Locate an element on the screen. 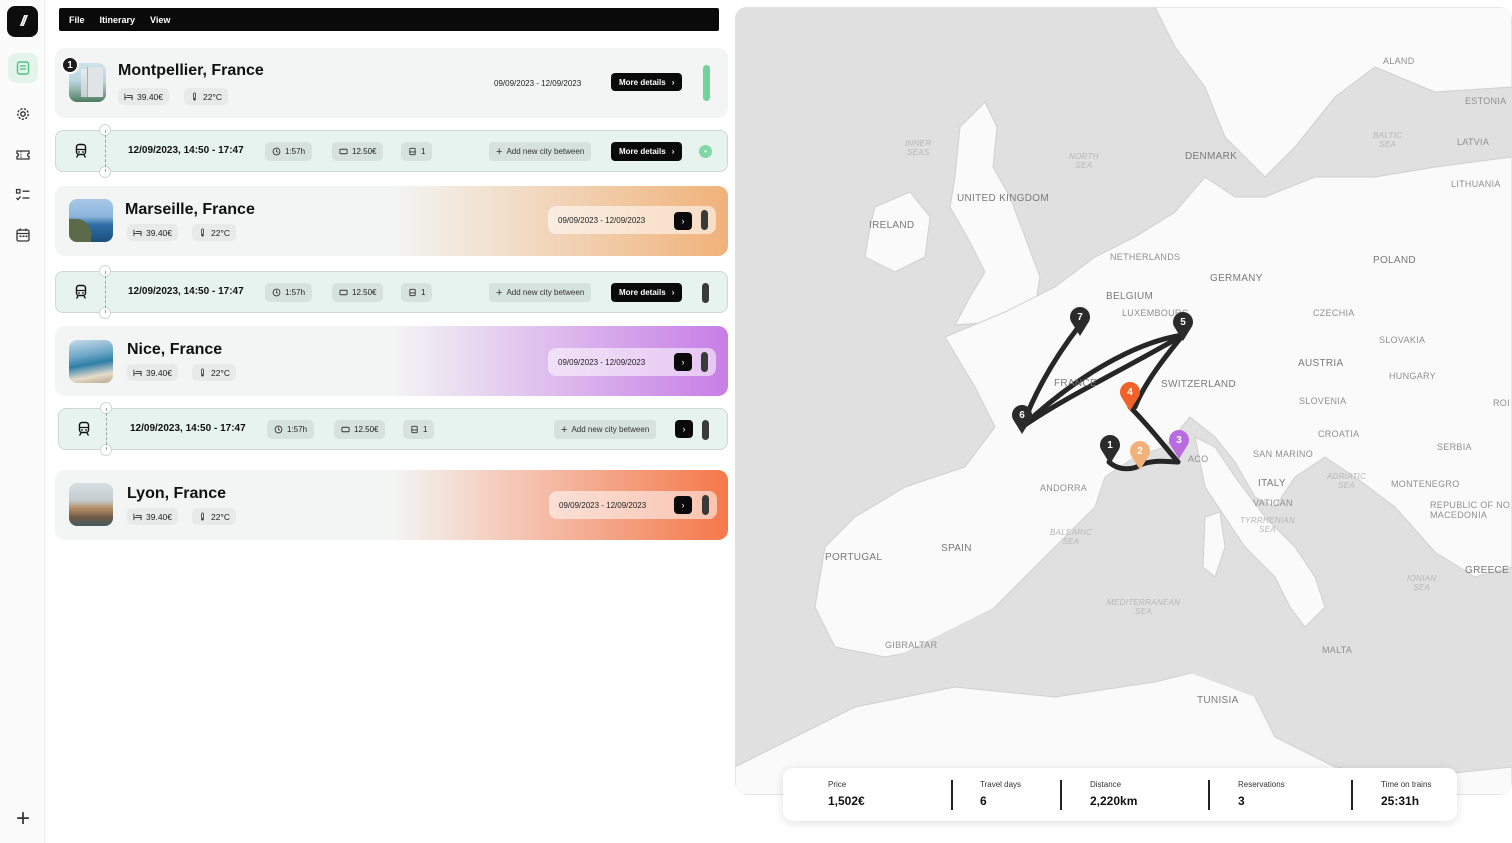 The width and height of the screenshot is (1512, 843). map-label-macedonia: REPUBLIC OF NO MACEDONIA is located at coordinates (1470, 510).